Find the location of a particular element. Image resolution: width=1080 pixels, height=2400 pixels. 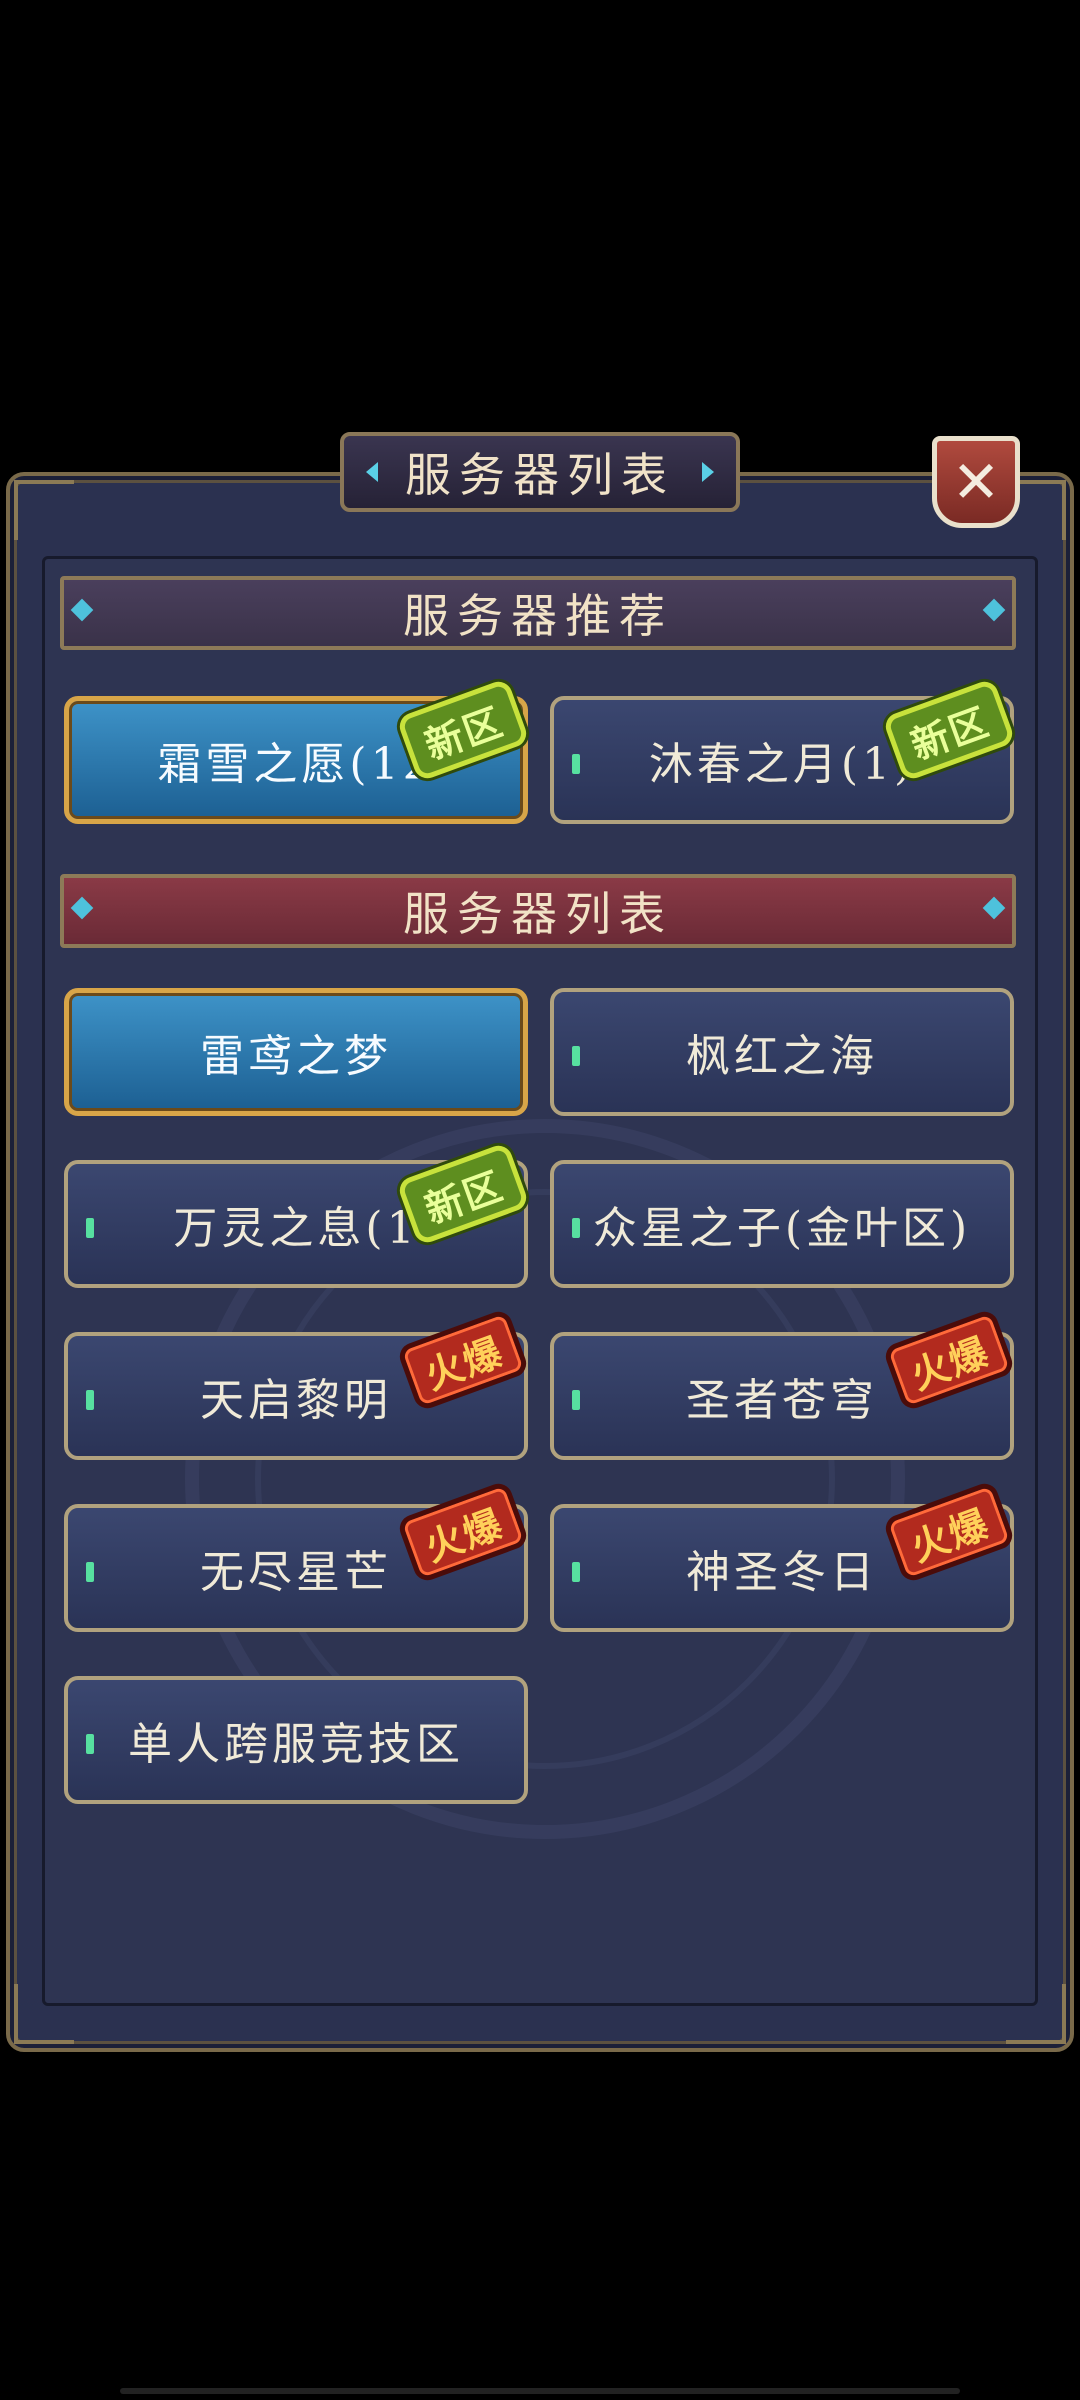

server-button: 众星之子(金叶区) is located at coordinates (782, 1224).